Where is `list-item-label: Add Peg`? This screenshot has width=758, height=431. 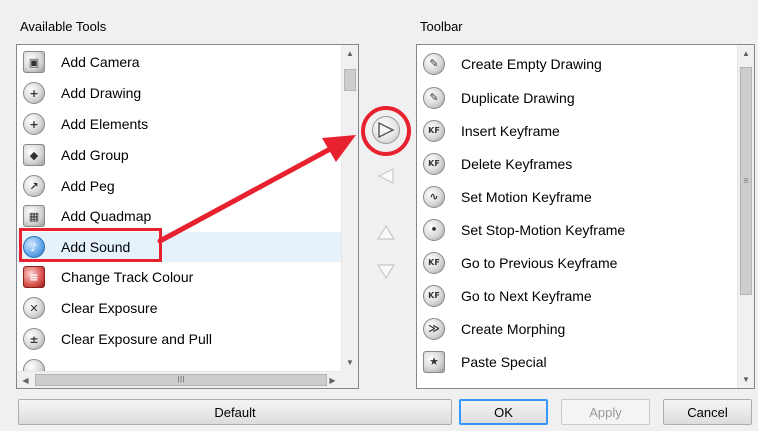 list-item-label: Add Peg is located at coordinates (88, 186).